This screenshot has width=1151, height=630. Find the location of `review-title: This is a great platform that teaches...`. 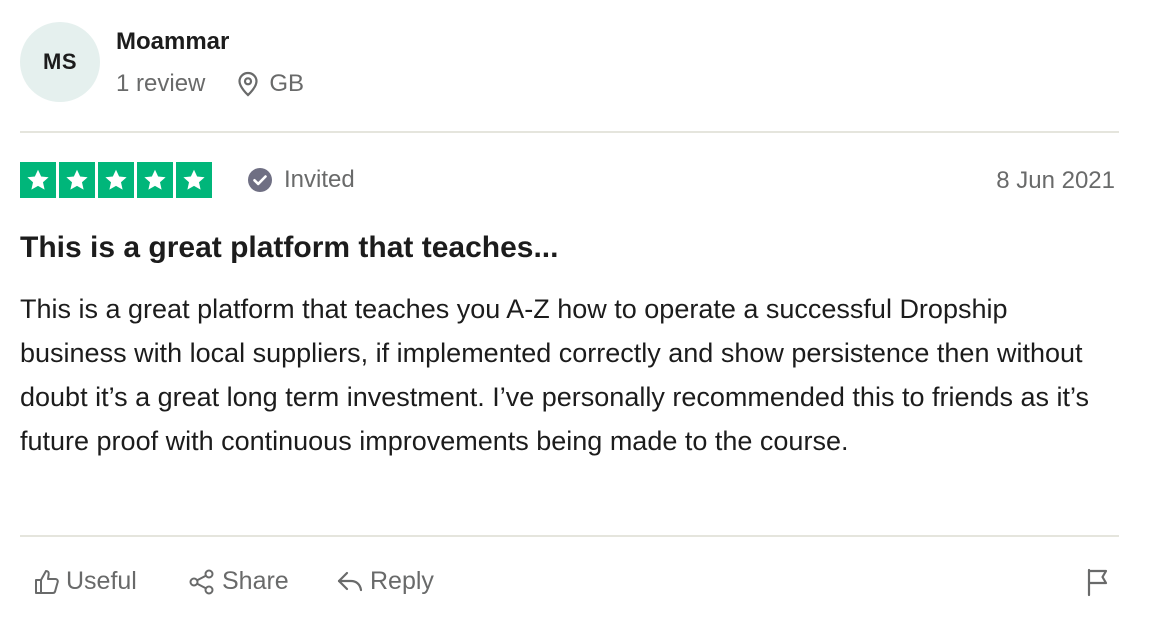

review-title: This is a great platform that teaches... is located at coordinates (289, 248).